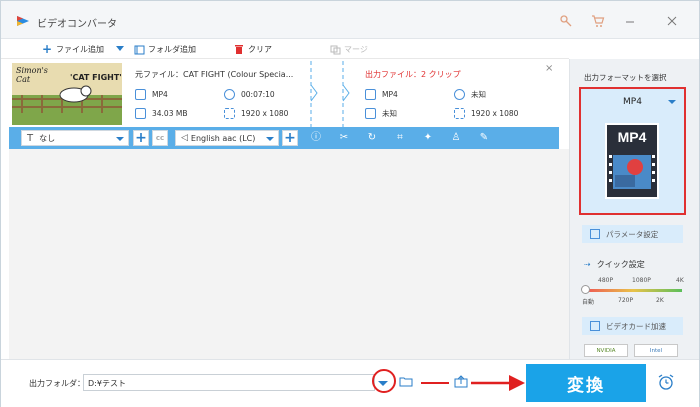 The height and width of the screenshot is (407, 700). Describe the element at coordinates (586, 383) in the screenshot. I see `convert-button: 変換` at that location.